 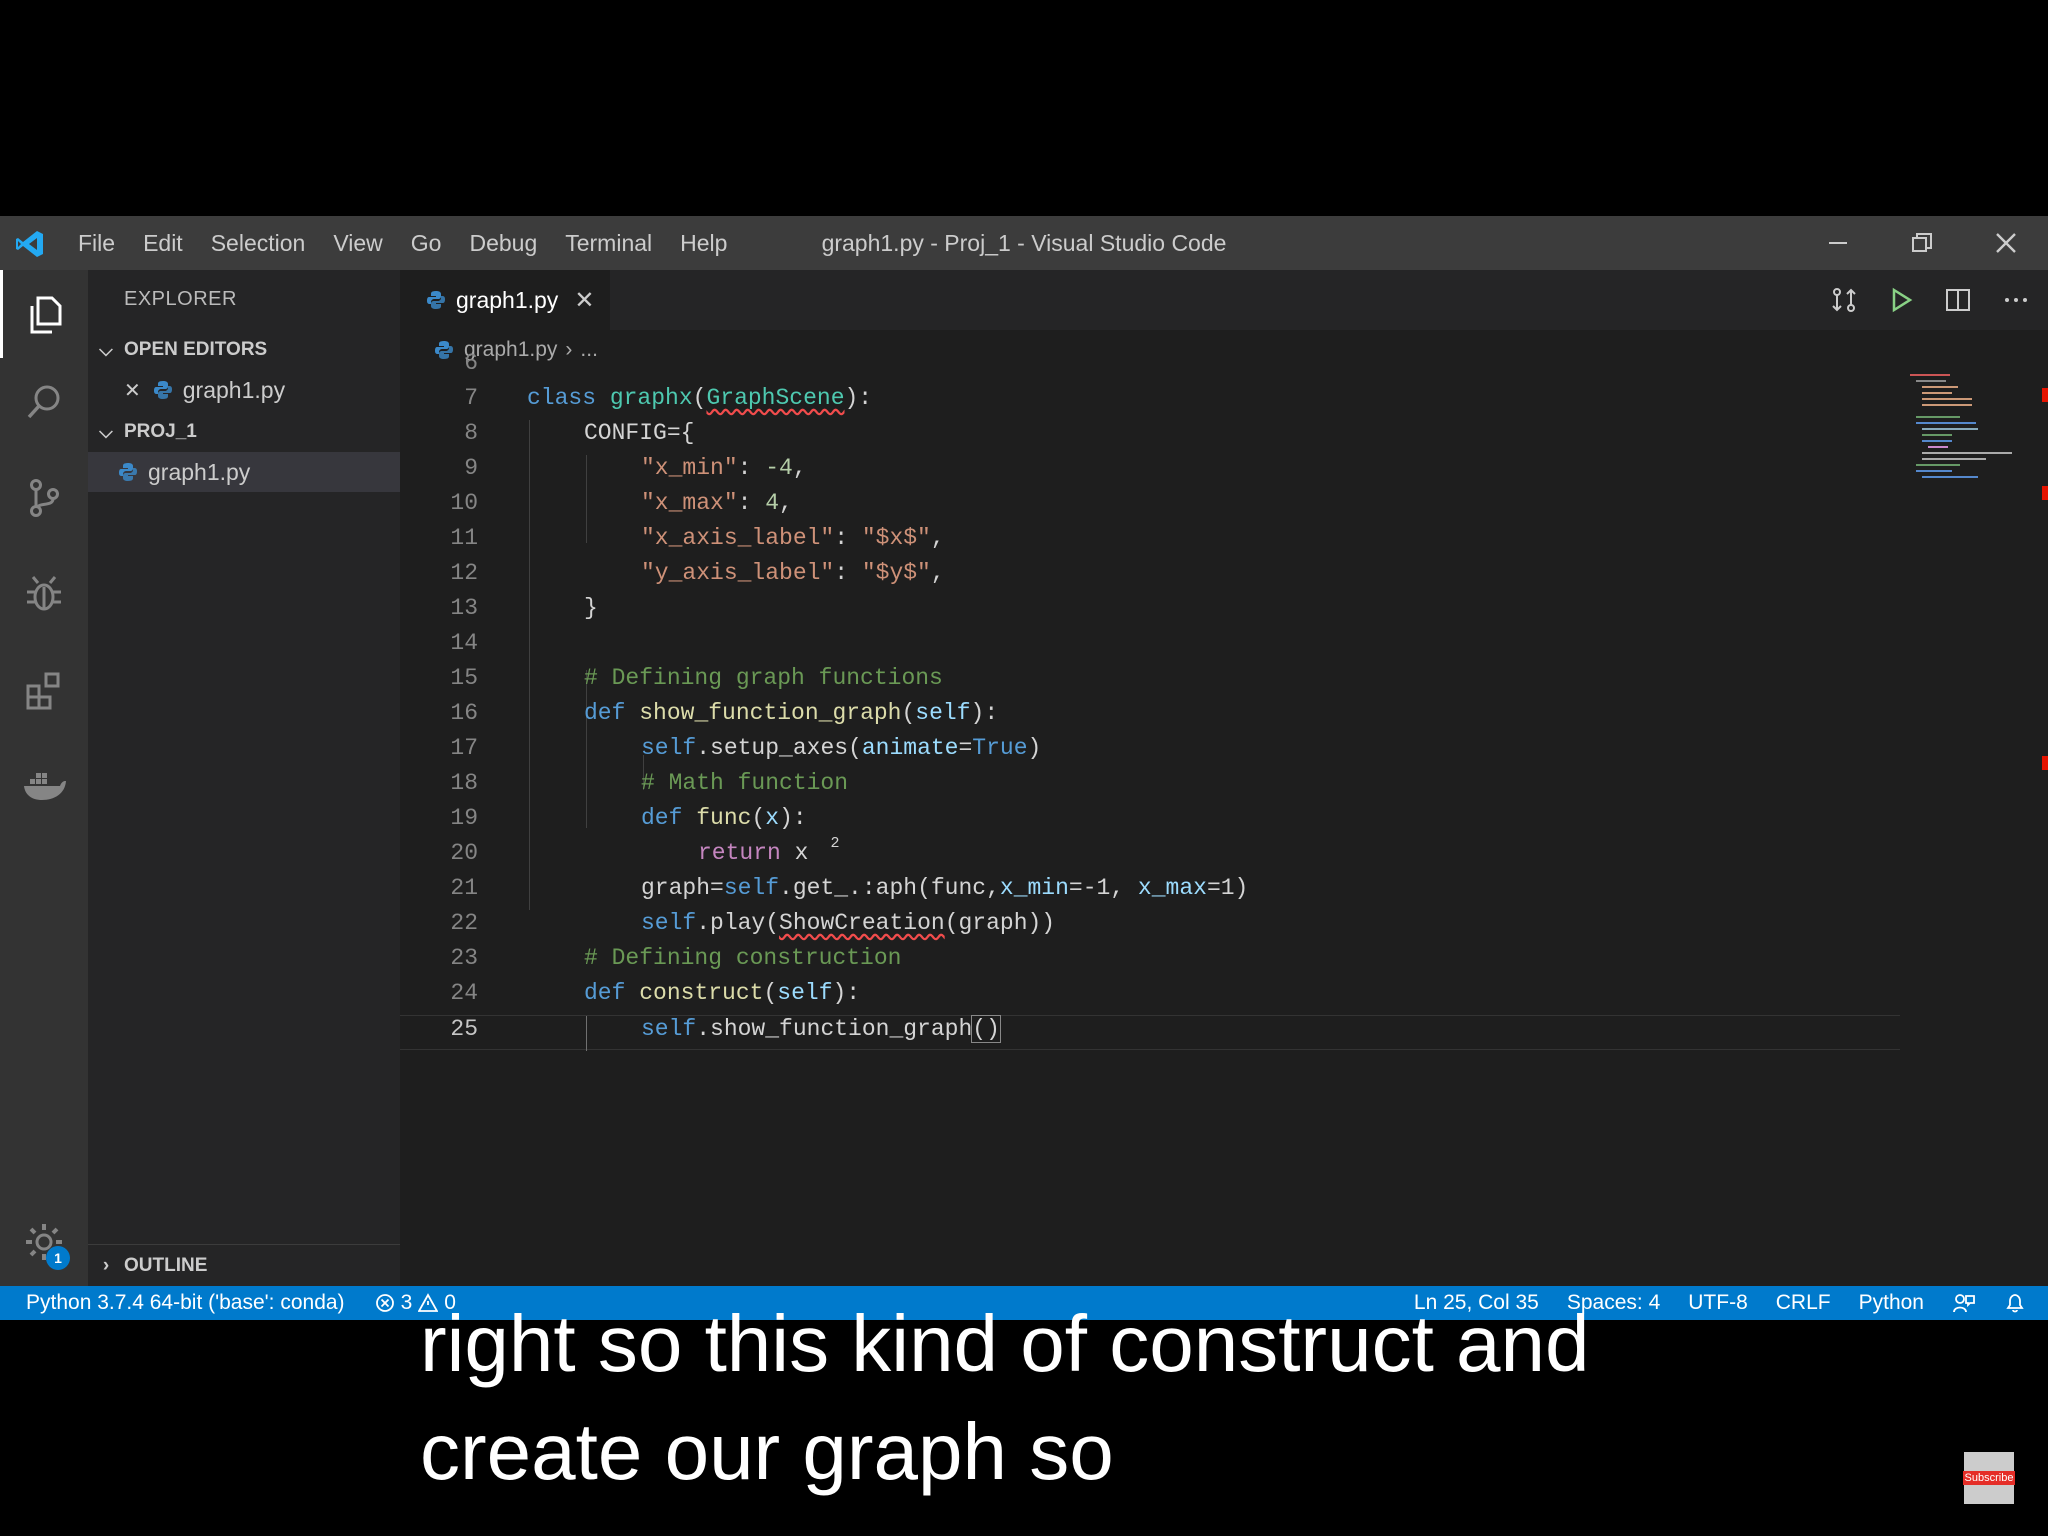 I want to click on line-endings: CRLF, so click(x=1803, y=1303).